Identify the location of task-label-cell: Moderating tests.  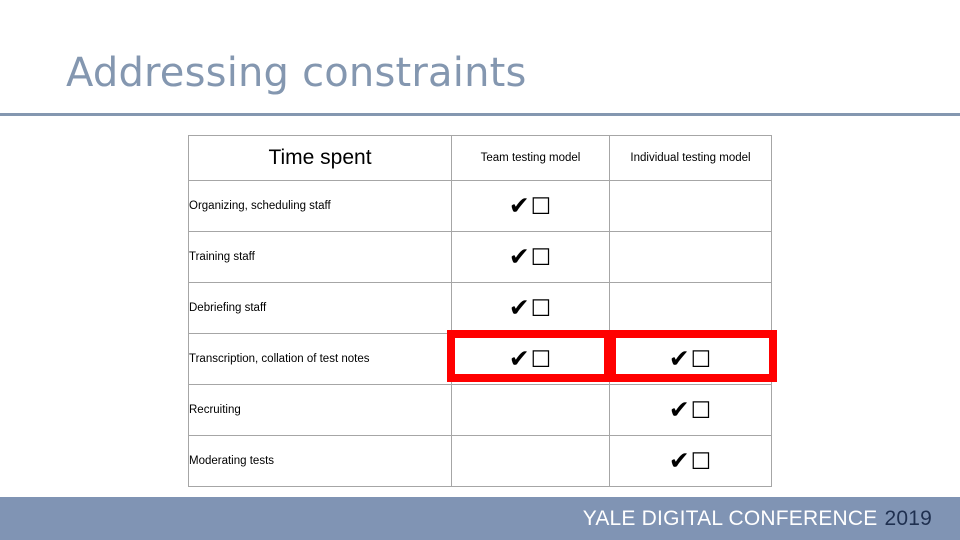
(320, 461).